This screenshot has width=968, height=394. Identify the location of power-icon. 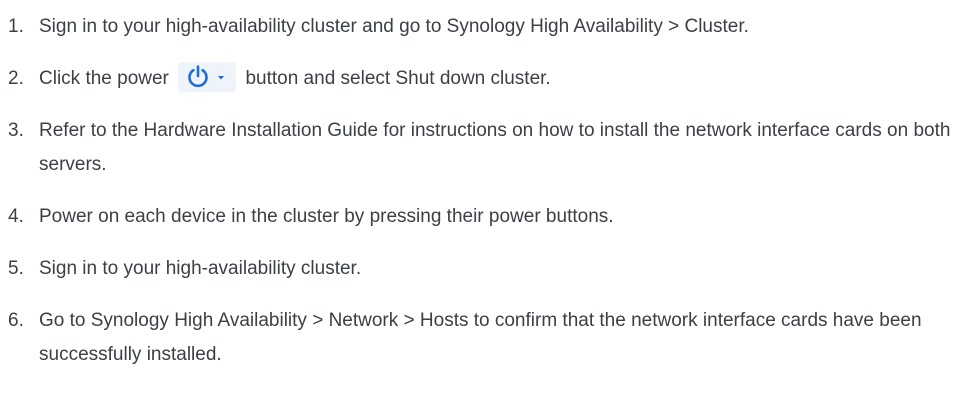
(206, 76).